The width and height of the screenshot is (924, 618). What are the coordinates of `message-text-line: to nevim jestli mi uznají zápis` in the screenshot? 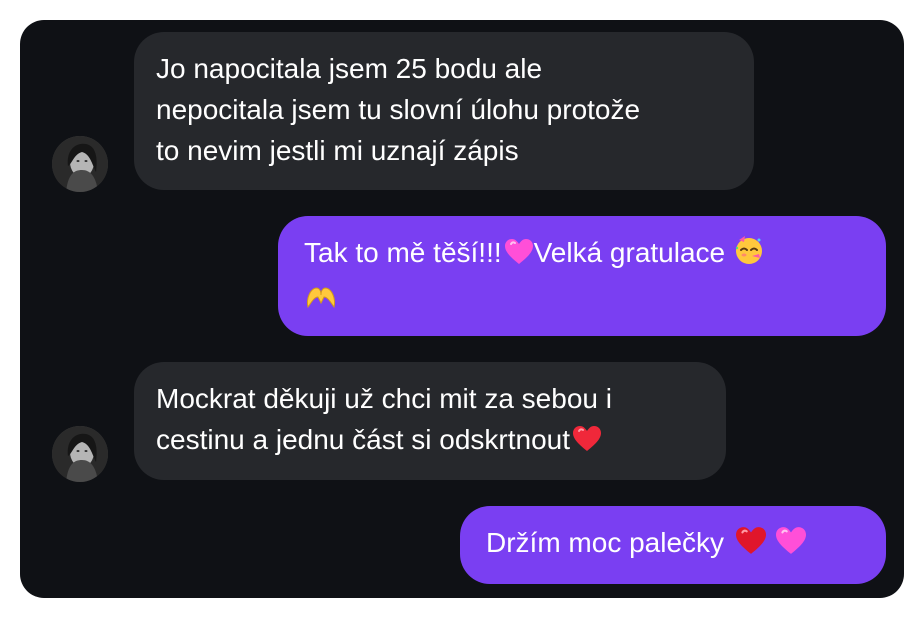 It's located at (337, 150).